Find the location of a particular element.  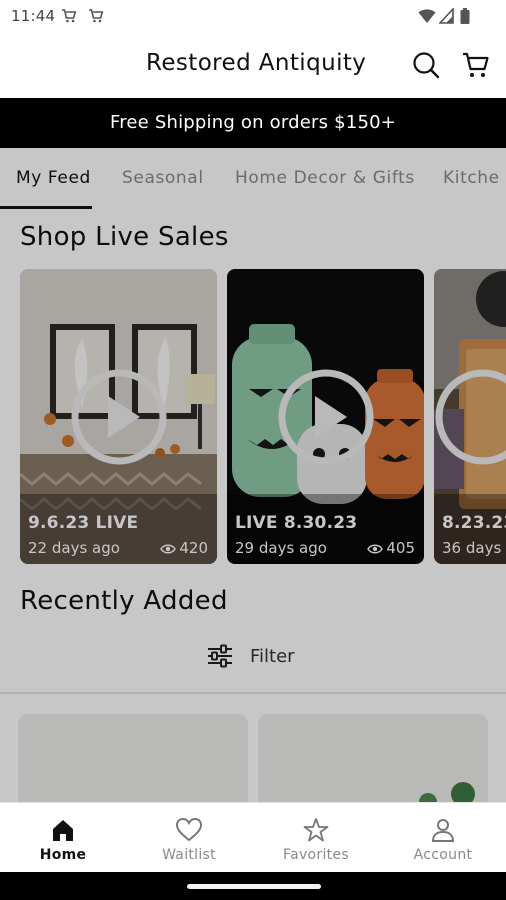

signal-icon is located at coordinates (446, 16).